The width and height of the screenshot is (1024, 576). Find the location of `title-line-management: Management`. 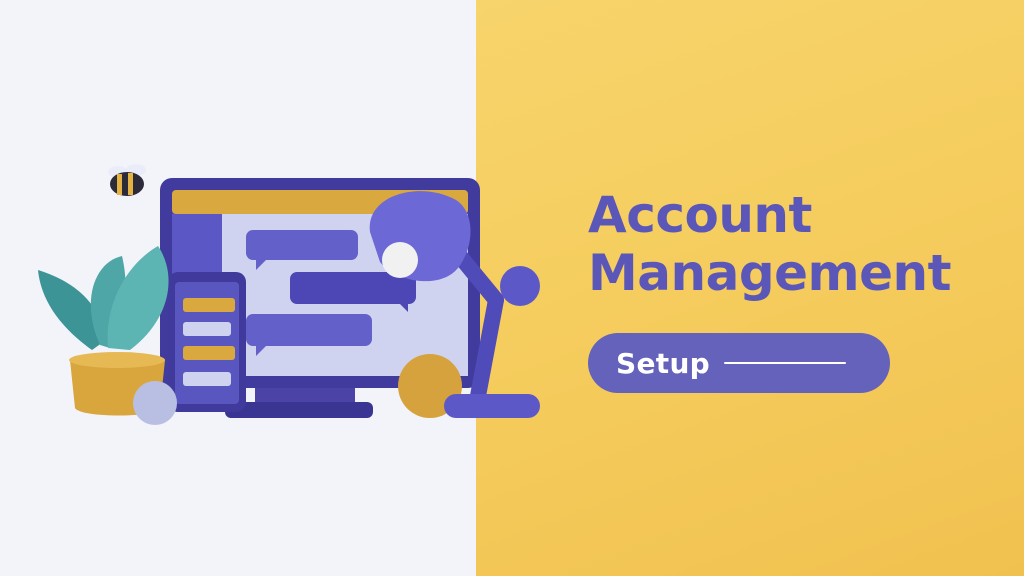

title-line-management: Management is located at coordinates (770, 273).